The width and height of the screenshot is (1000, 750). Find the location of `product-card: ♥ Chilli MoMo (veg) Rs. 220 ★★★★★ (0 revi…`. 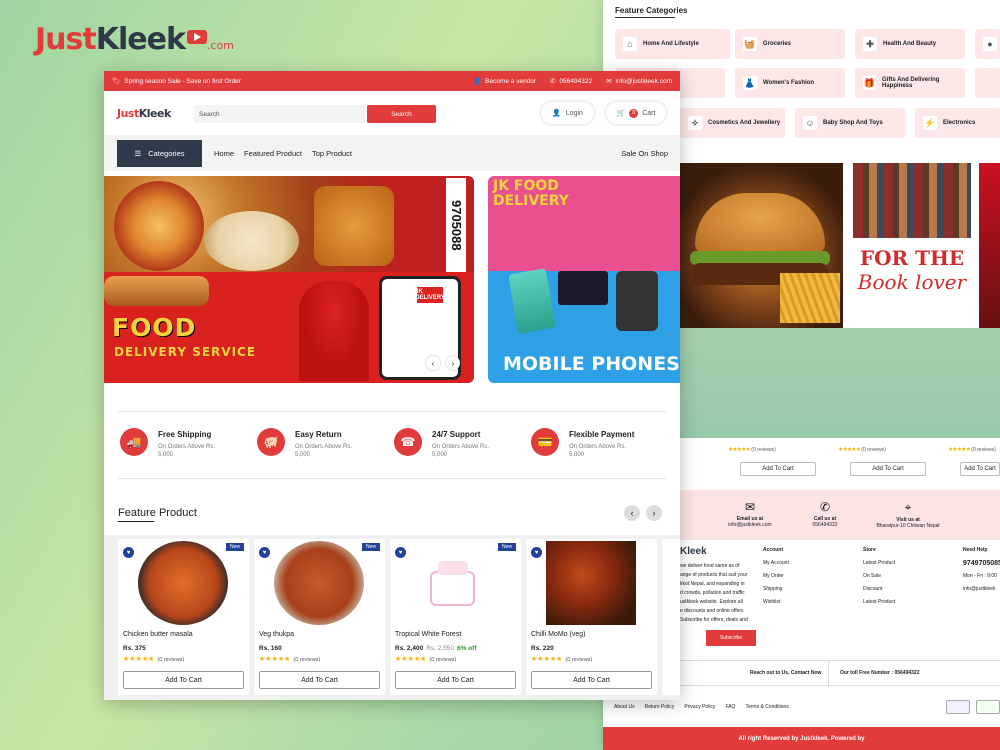

product-card: ♥ Chilli MoMo (veg) Rs. 220 ★★★★★ (0 revi… is located at coordinates (591, 617).